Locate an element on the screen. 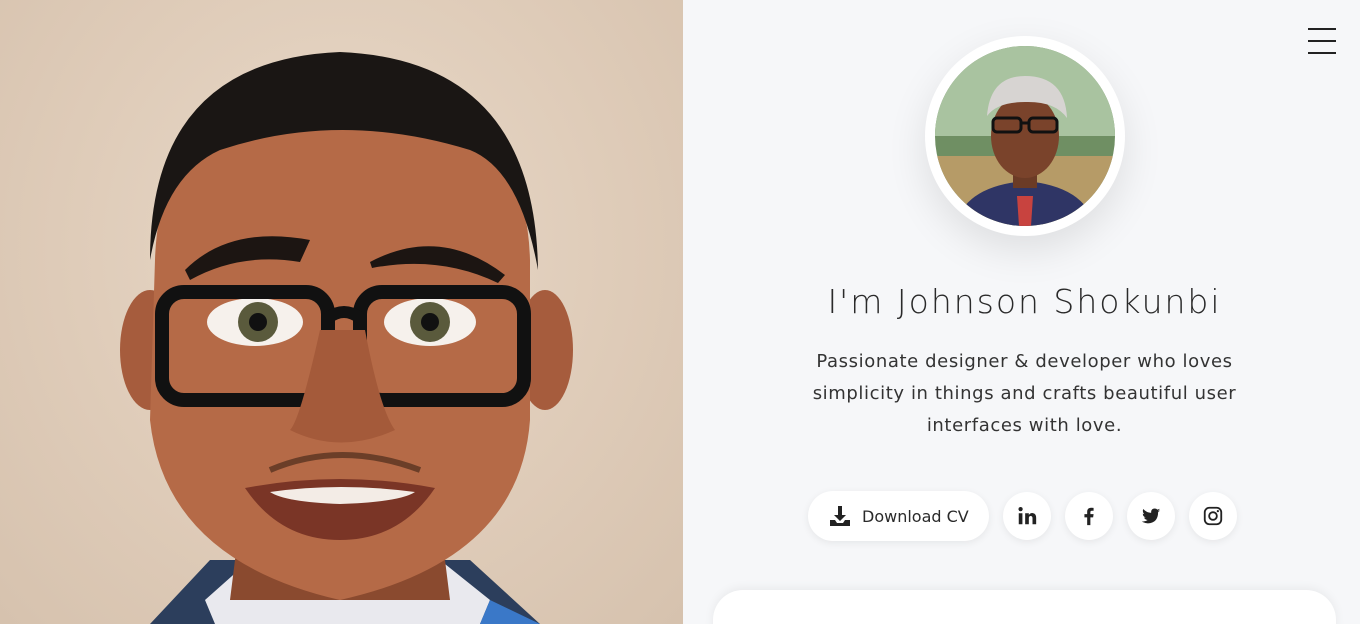  twitter-icon is located at coordinates (1150, 516).